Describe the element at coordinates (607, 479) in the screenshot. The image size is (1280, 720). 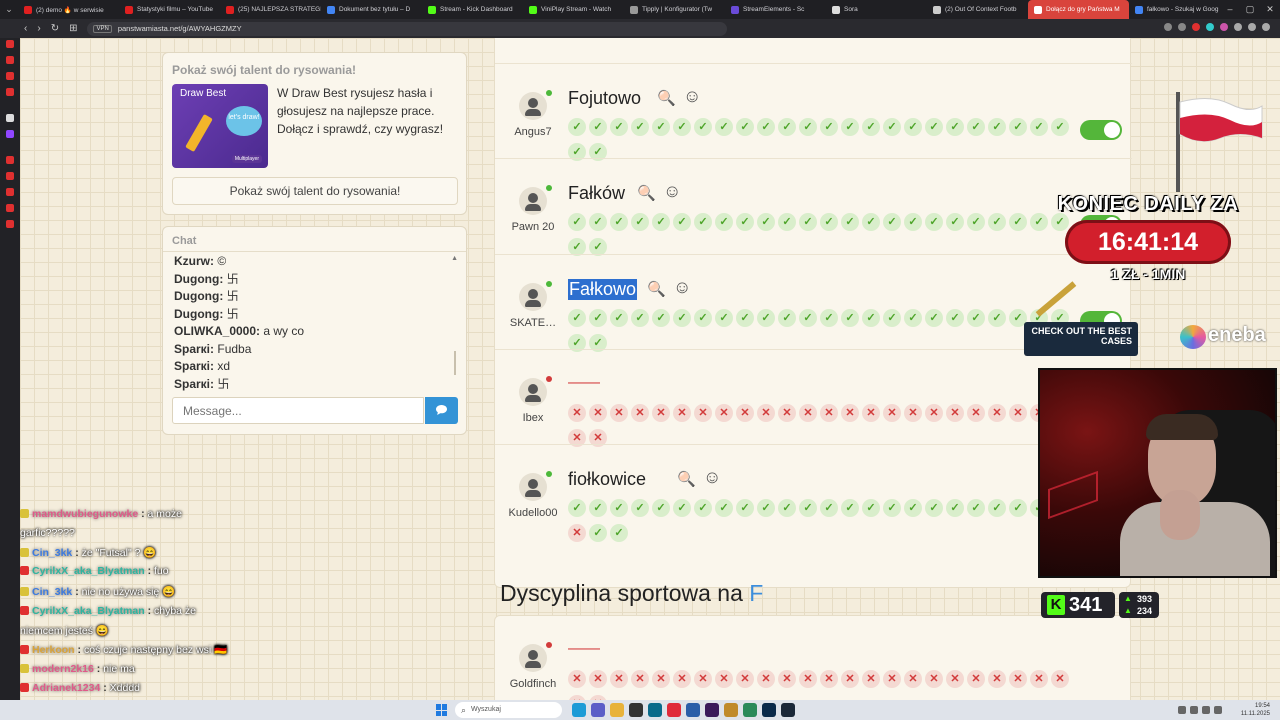
I see `player-answer: fiołkowice` at that location.